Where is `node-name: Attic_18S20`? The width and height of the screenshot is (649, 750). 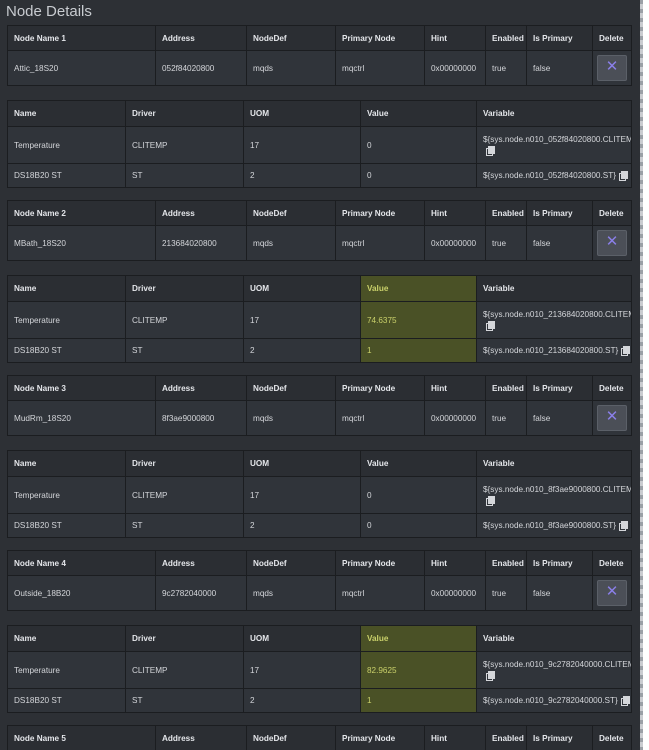
node-name: Attic_18S20 is located at coordinates (81, 68).